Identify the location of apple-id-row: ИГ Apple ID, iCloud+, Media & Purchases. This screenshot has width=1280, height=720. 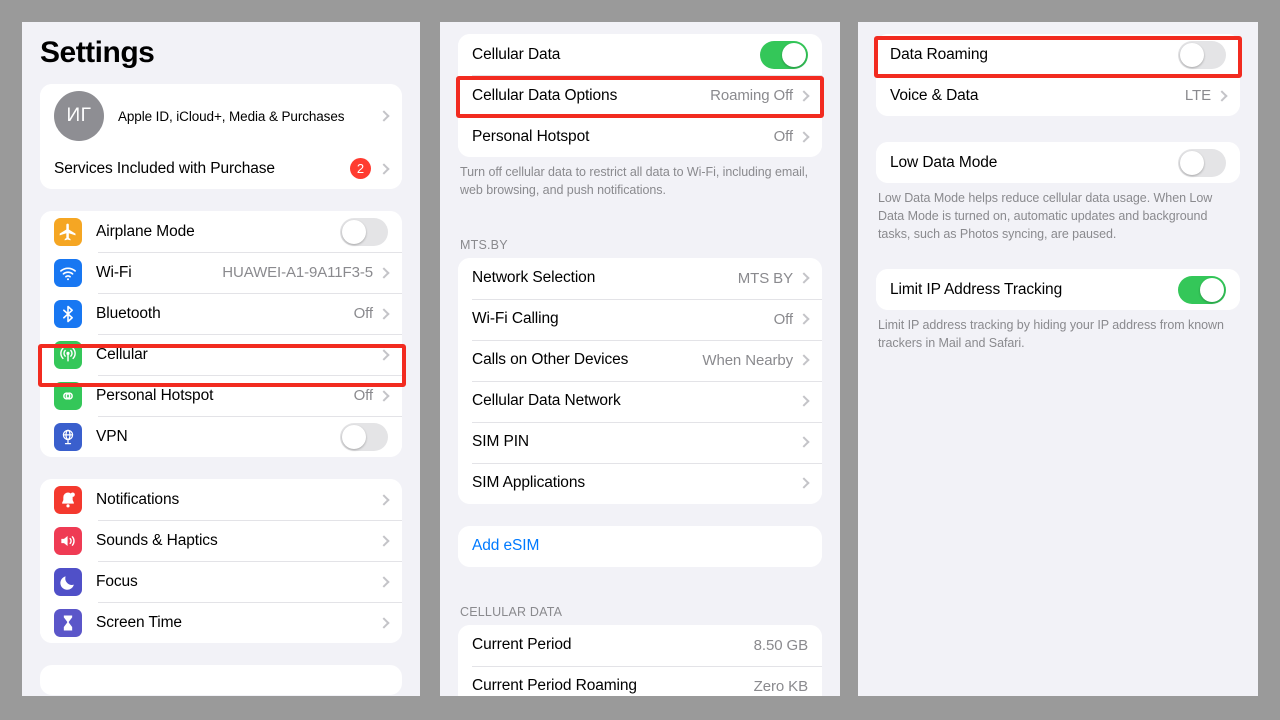
(221, 116).